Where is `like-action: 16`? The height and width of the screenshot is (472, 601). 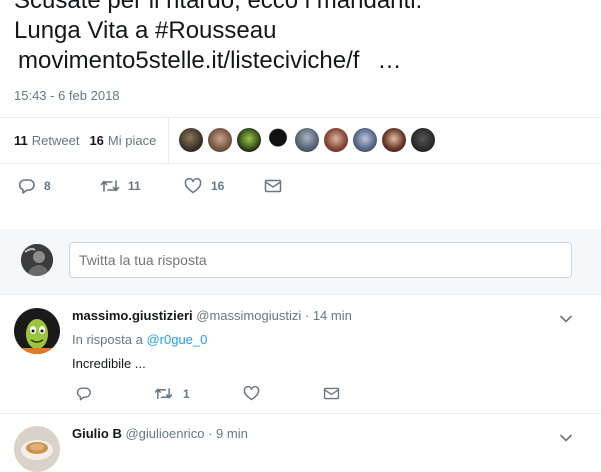
like-action: 16 is located at coordinates (224, 186).